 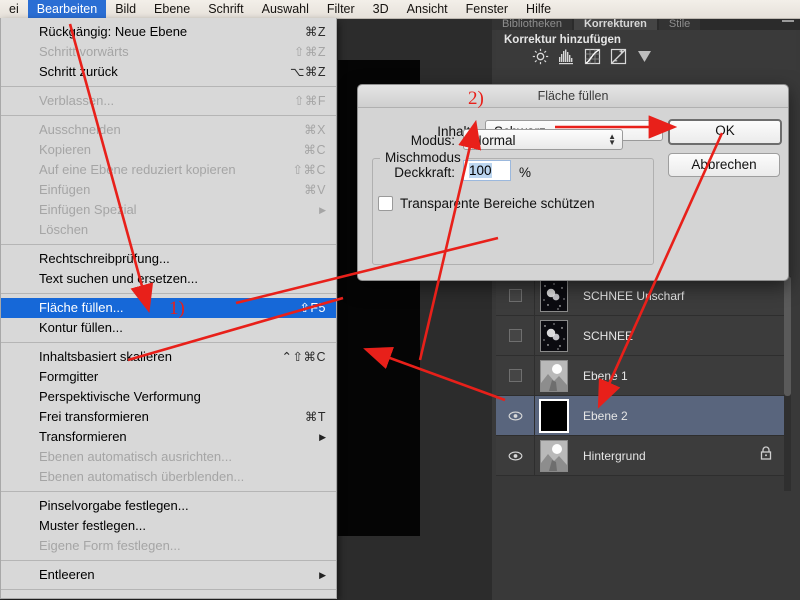 I want to click on menu-item-entleeren: Entleeren ▶, so click(x=168, y=575).